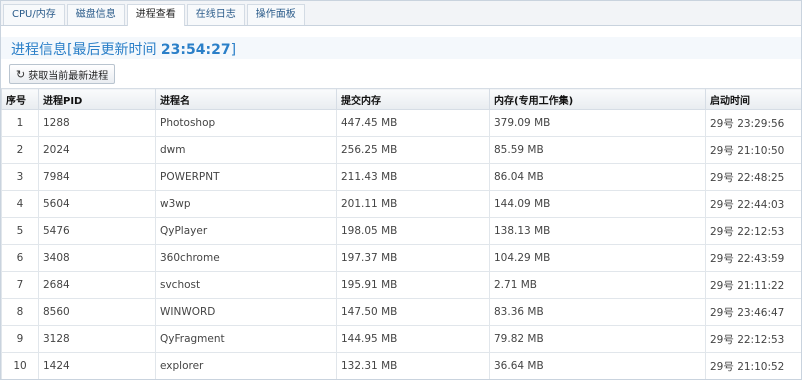 This screenshot has height=380, width=802. Describe the element at coordinates (401, 13) in the screenshot. I see `tab-bar: CPU/内存 磁盘信息 进程查看 在线日志 操作面板` at that location.